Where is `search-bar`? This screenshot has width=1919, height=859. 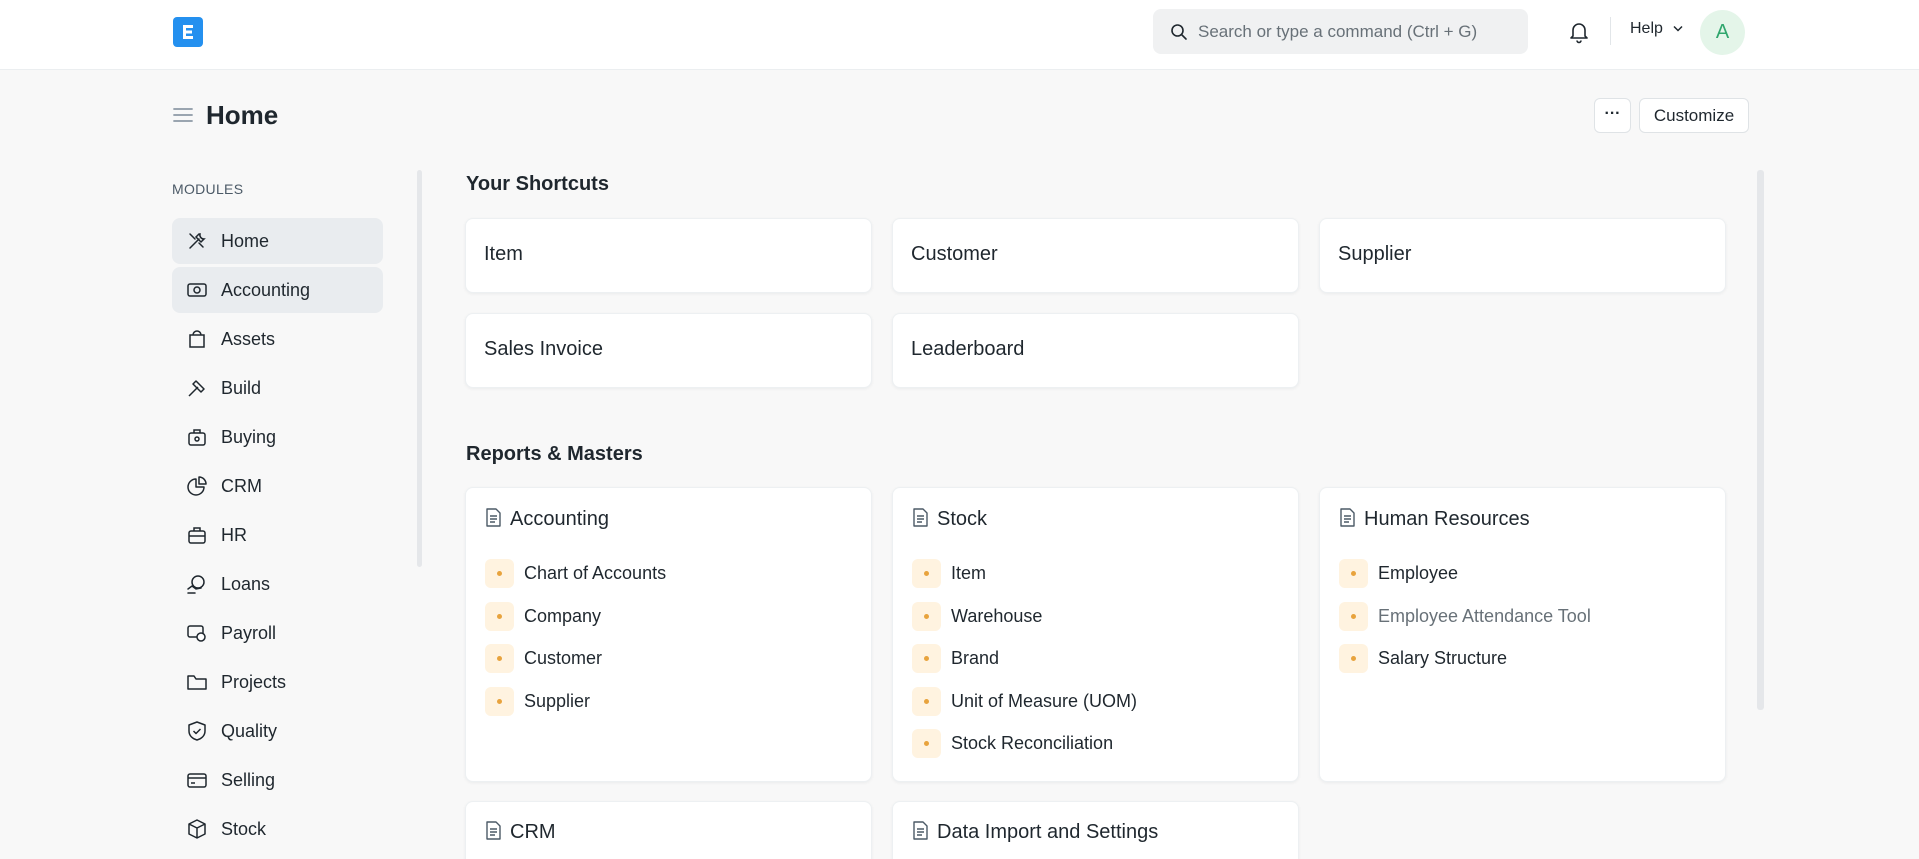 search-bar is located at coordinates (1340, 31).